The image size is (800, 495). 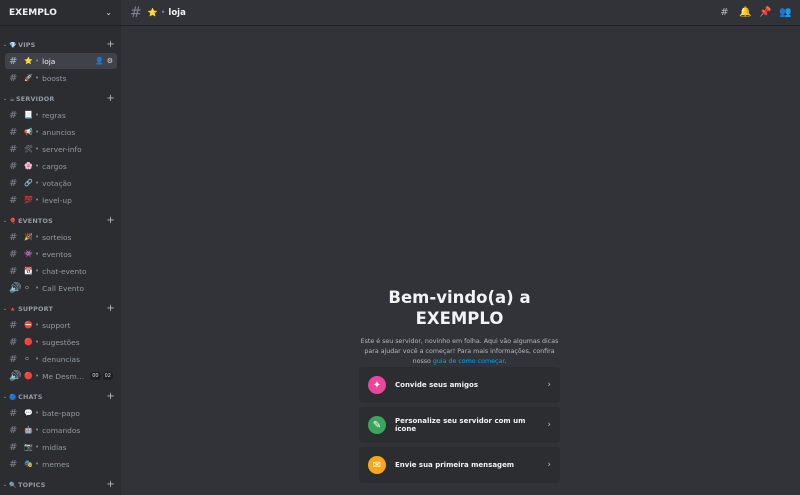 What do you see at coordinates (61, 447) in the screenshot?
I see `text-channel: # 📷 • midias` at bounding box center [61, 447].